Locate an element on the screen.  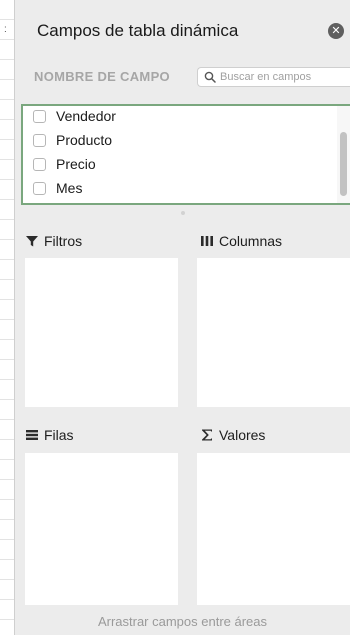
close-icon: ✕ is located at coordinates (336, 31).